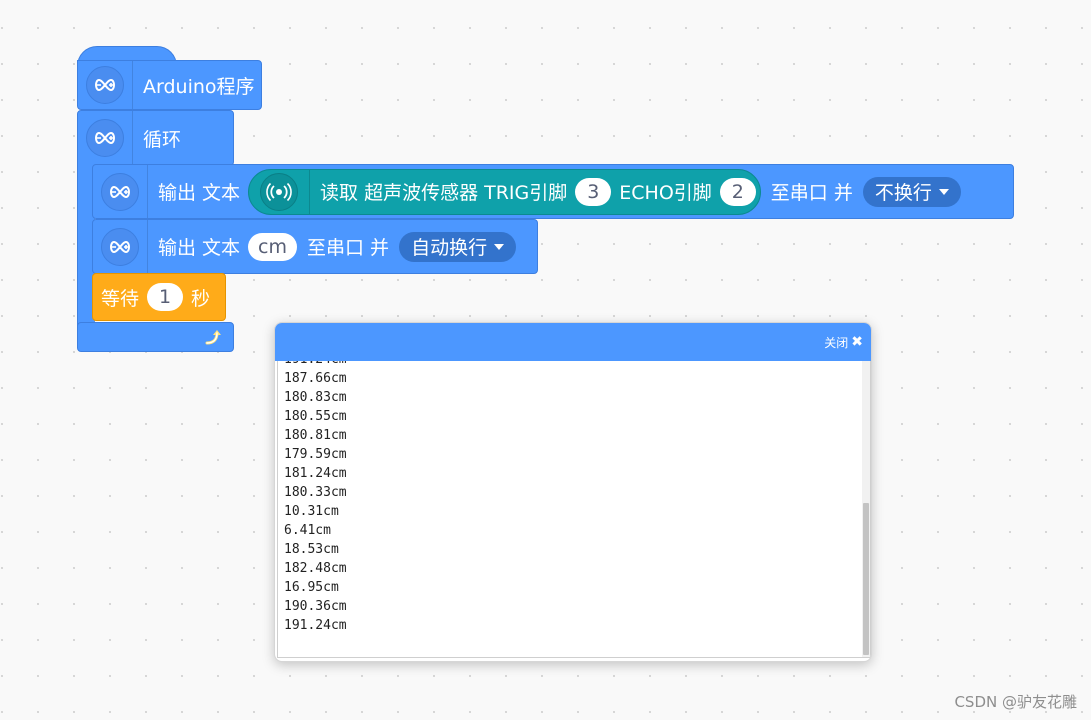 The height and width of the screenshot is (720, 1091). I want to click on arduino-program-block: Arduino程序, so click(169, 85).